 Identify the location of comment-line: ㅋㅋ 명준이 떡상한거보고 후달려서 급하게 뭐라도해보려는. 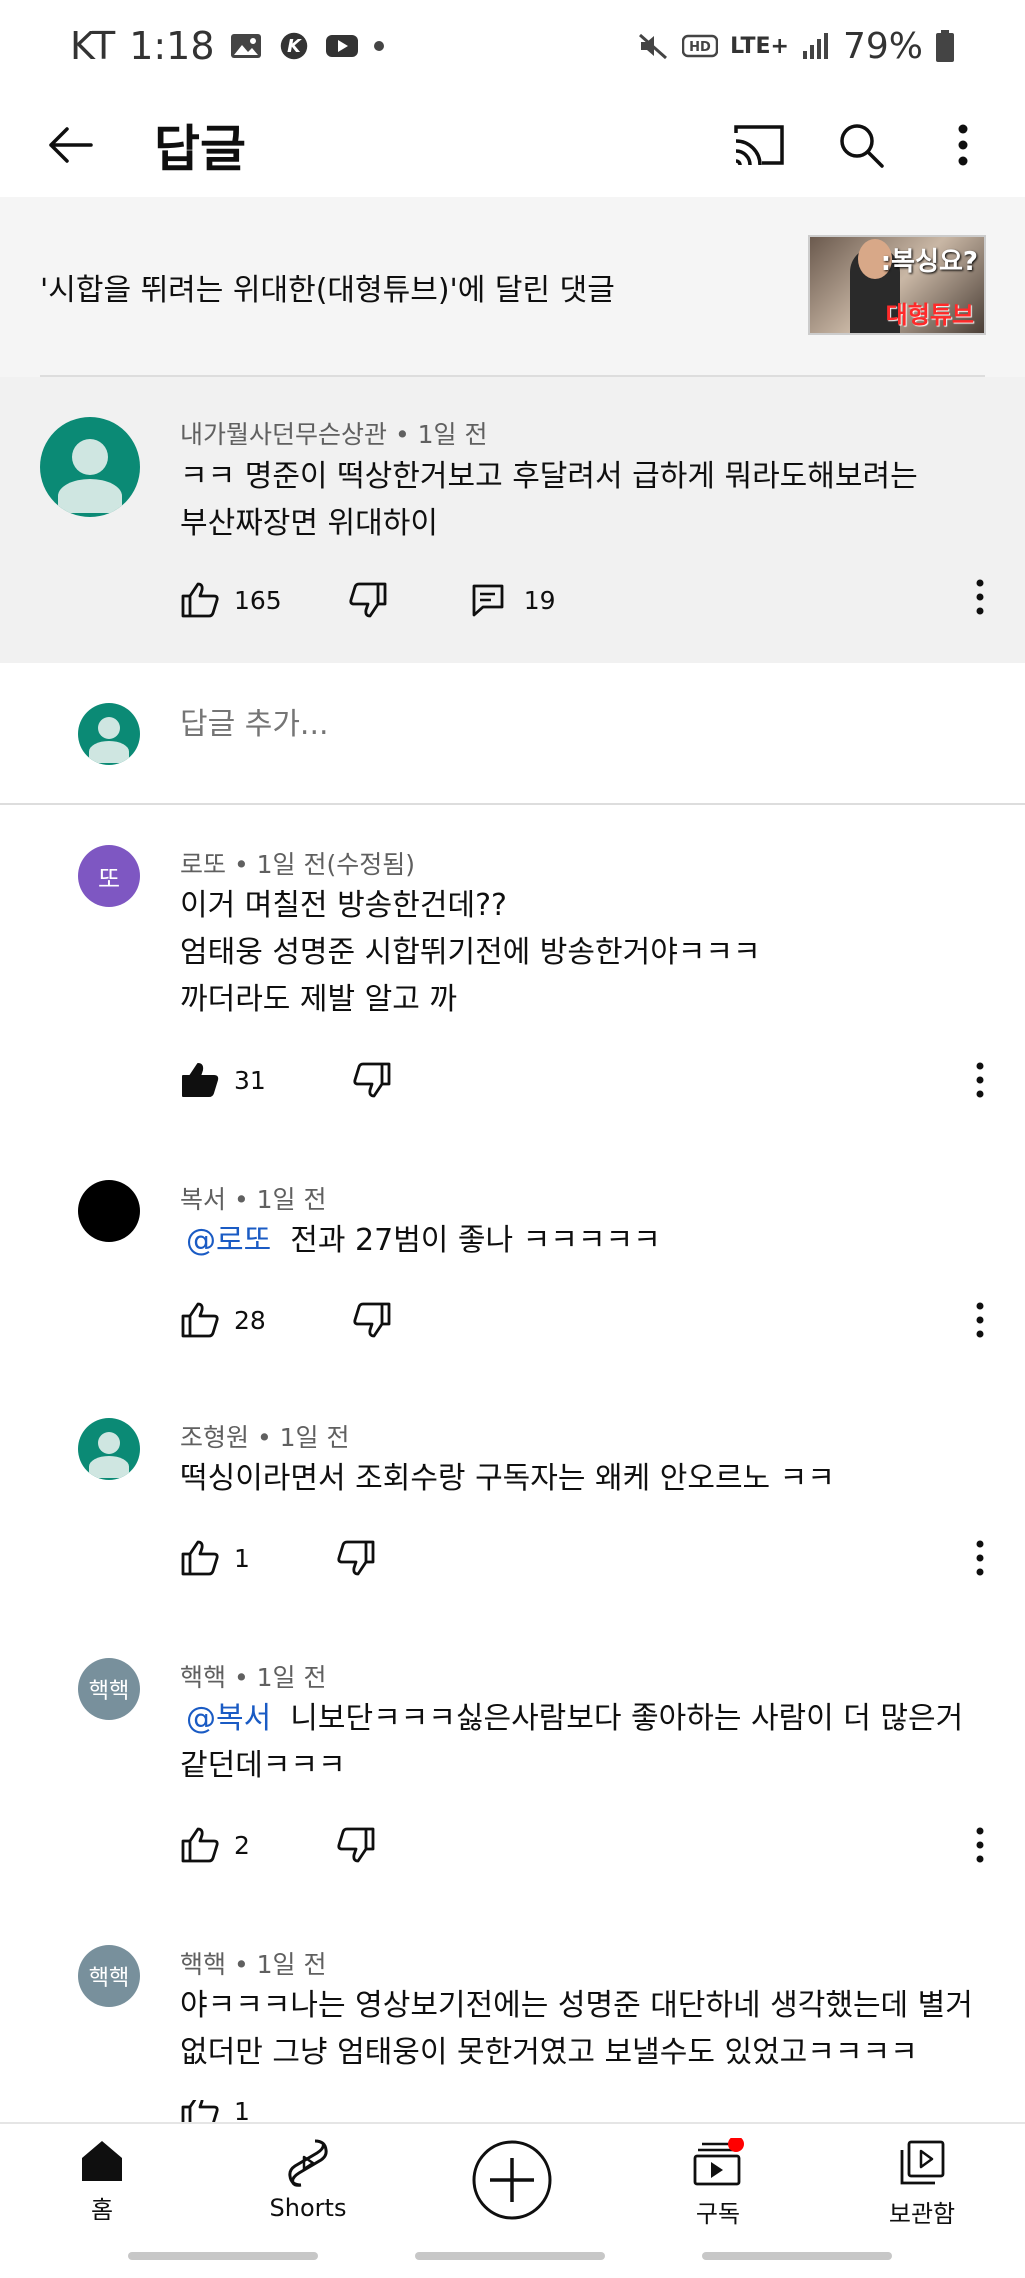
(549, 476).